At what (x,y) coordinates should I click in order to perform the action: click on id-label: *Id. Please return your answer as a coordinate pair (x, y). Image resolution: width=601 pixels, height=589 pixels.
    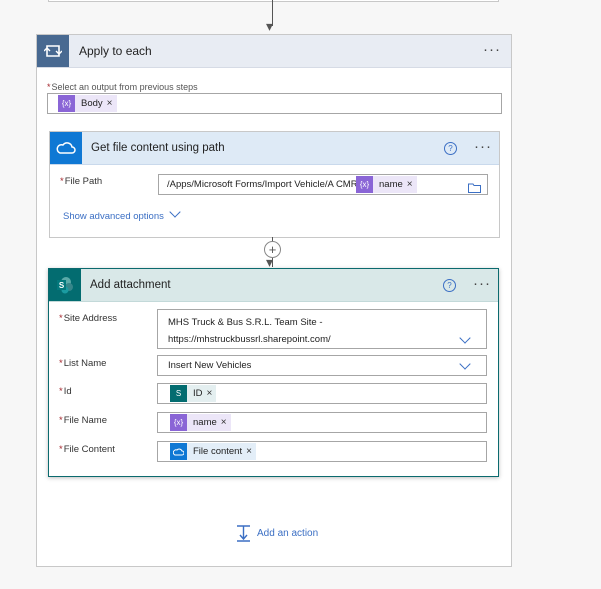
    Looking at the image, I should click on (65, 391).